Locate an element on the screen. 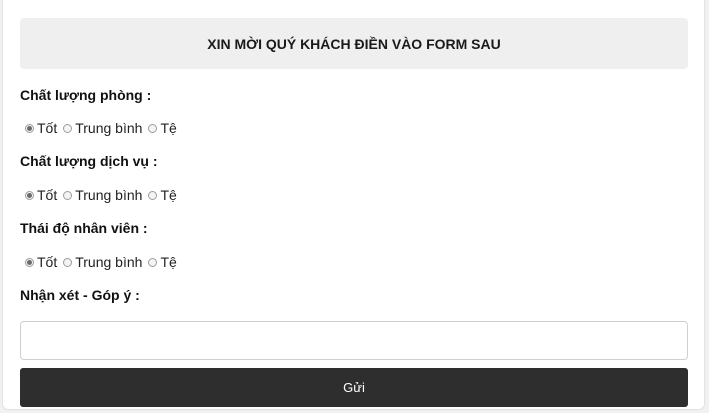 The width and height of the screenshot is (709, 413). question-label-service-quality: Chất lượng dịch vụ : is located at coordinates (89, 161).